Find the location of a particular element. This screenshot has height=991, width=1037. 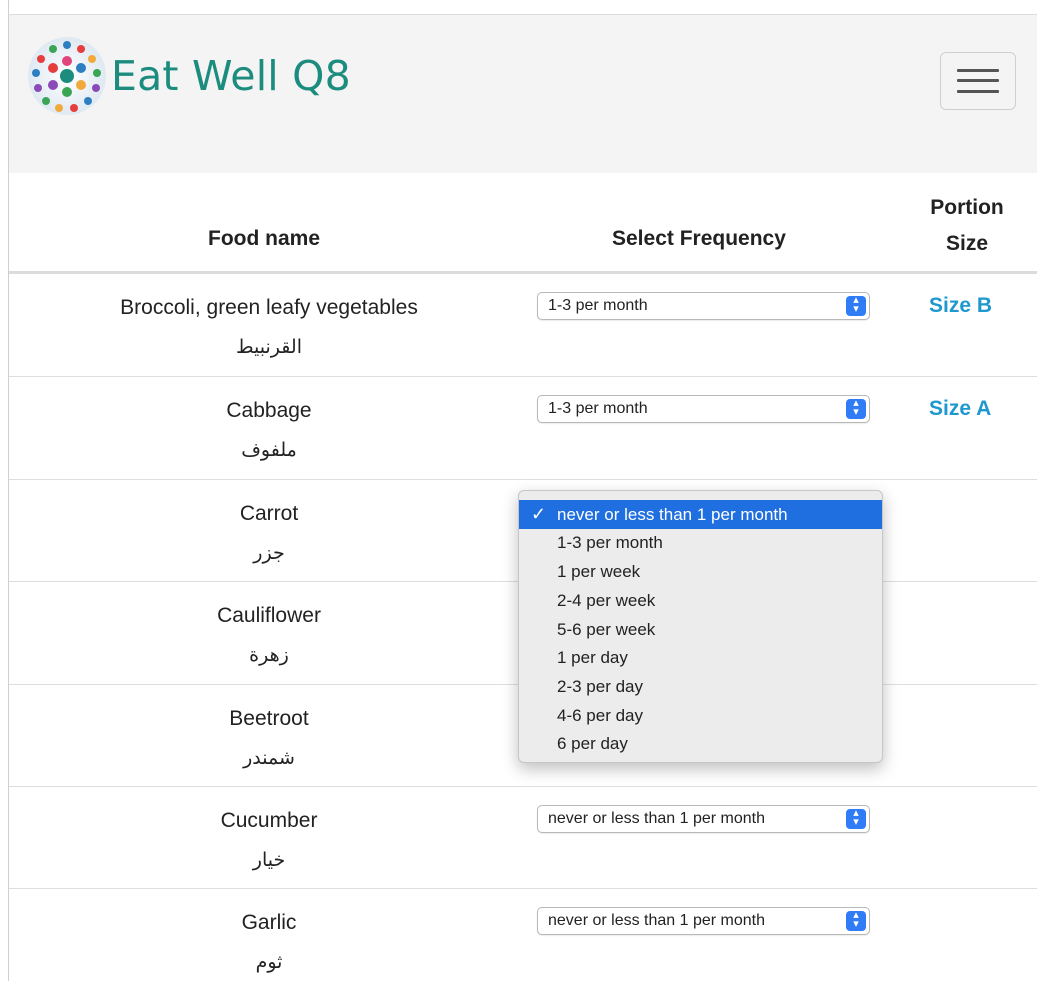

header-portion-line1: Portion is located at coordinates (967, 207).